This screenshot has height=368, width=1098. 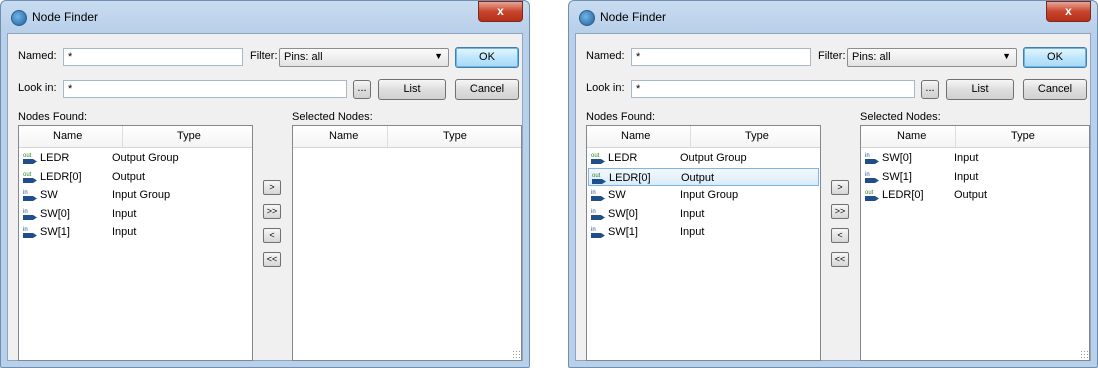 I want to click on selected-nodes-list: Name Type, so click(x=407, y=243).